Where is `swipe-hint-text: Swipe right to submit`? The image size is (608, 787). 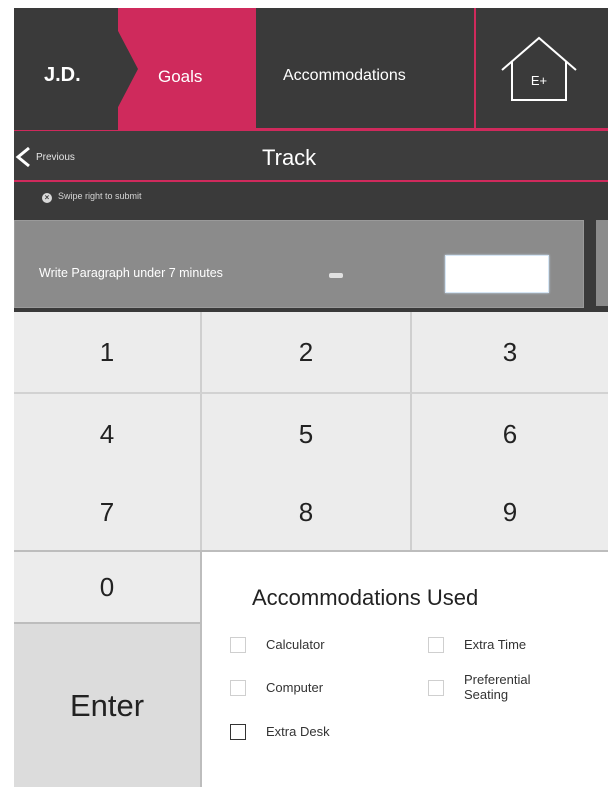 swipe-hint-text: Swipe right to submit is located at coordinates (100, 196).